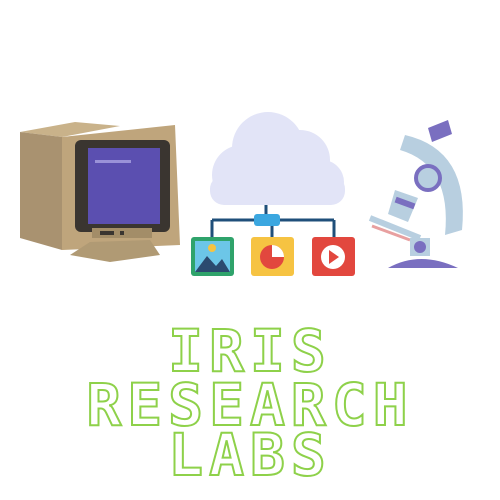 The height and width of the screenshot is (500, 500). I want to click on microscope-icon, so click(415, 194).